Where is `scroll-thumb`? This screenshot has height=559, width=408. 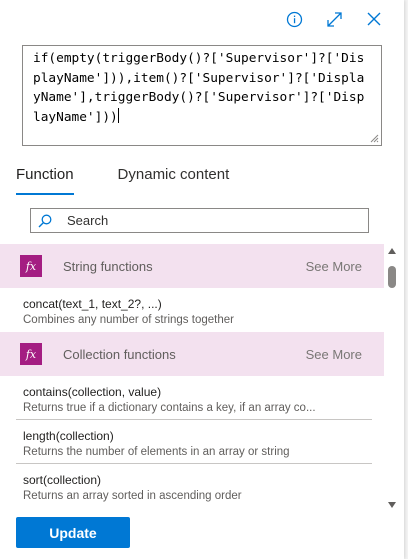 scroll-thumb is located at coordinates (392, 277).